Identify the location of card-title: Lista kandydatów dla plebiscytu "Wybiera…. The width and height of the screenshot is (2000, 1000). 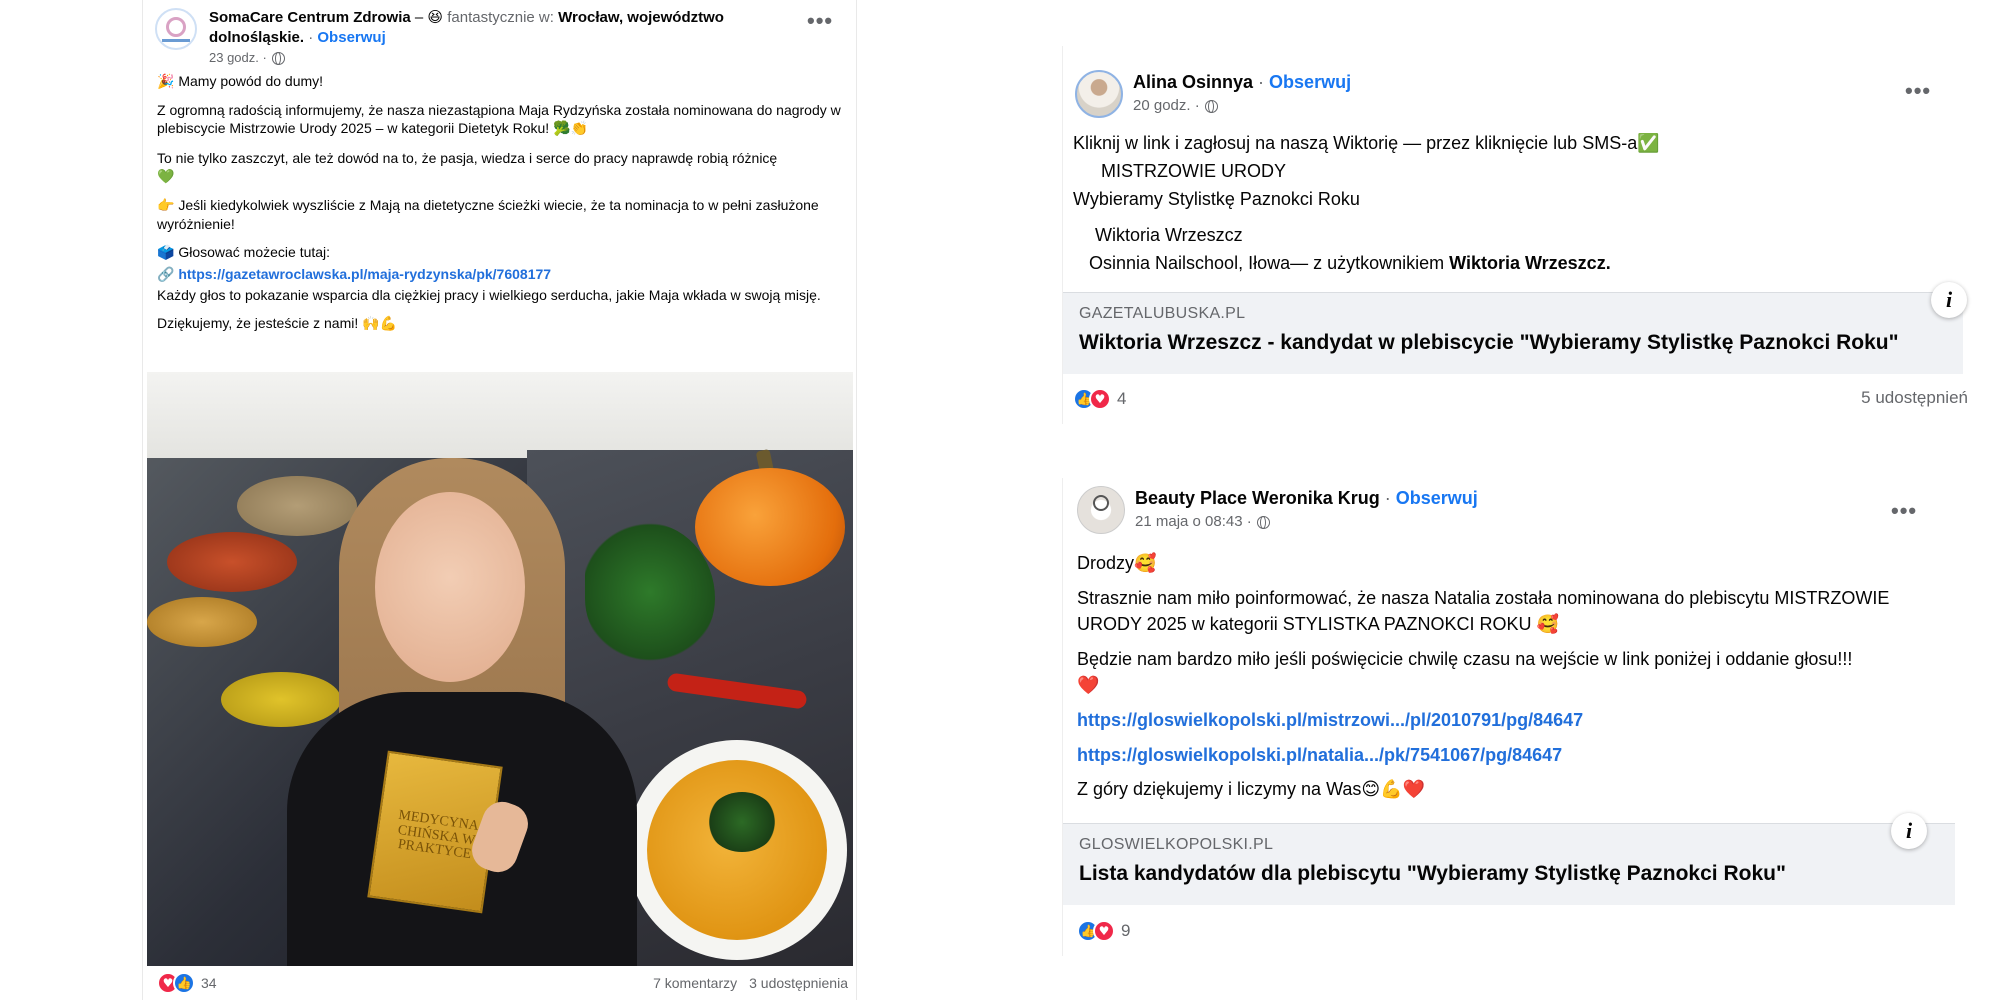
(1432, 873).